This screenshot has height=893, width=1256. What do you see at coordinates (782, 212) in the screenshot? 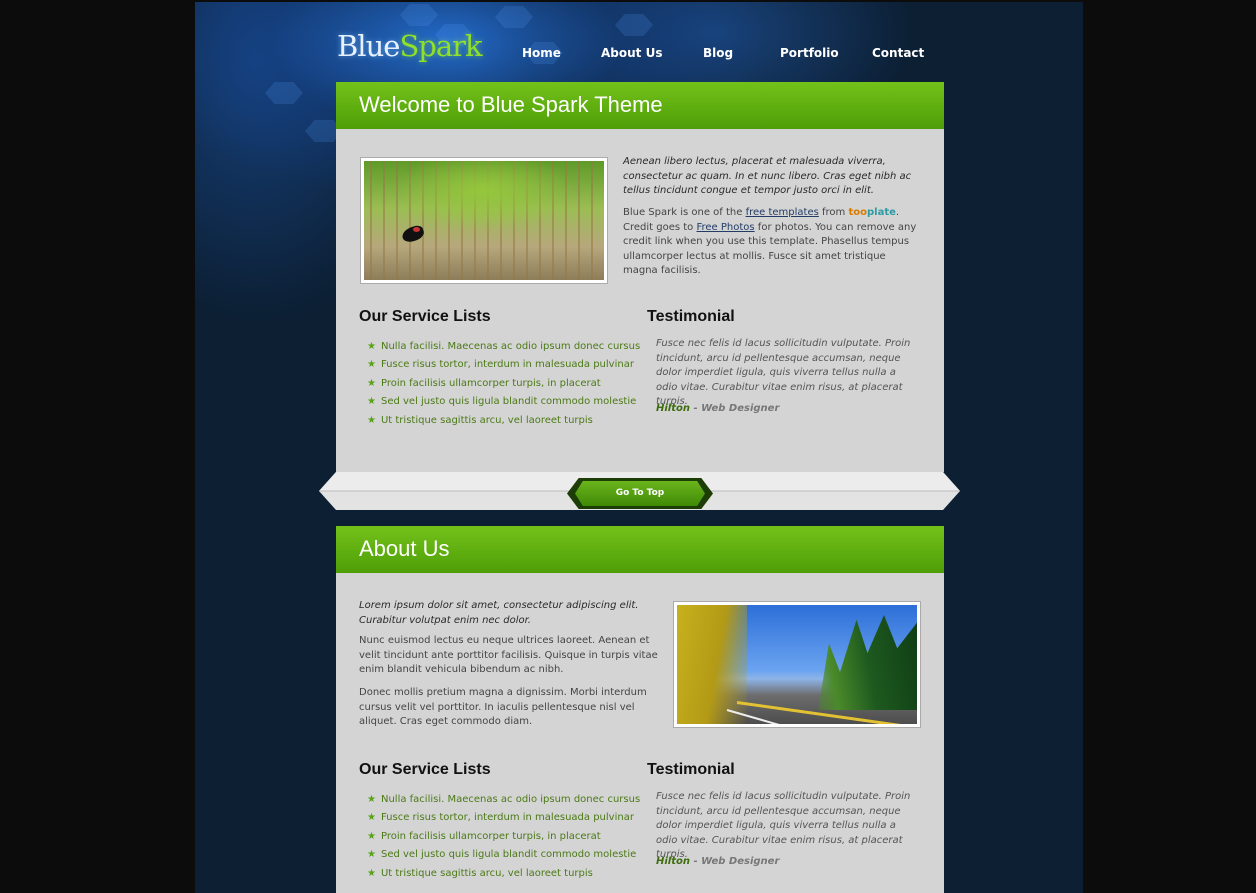
I see `free-templates-link: free templates` at bounding box center [782, 212].